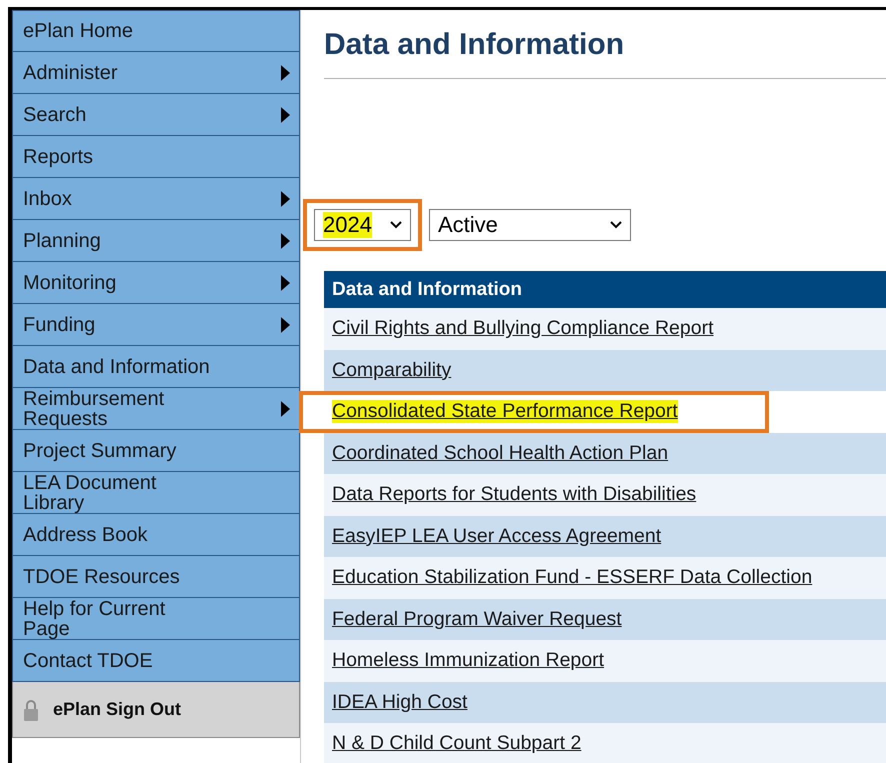  Describe the element at coordinates (156, 283) in the screenshot. I see `sidebar-item: Monitoring` at that location.